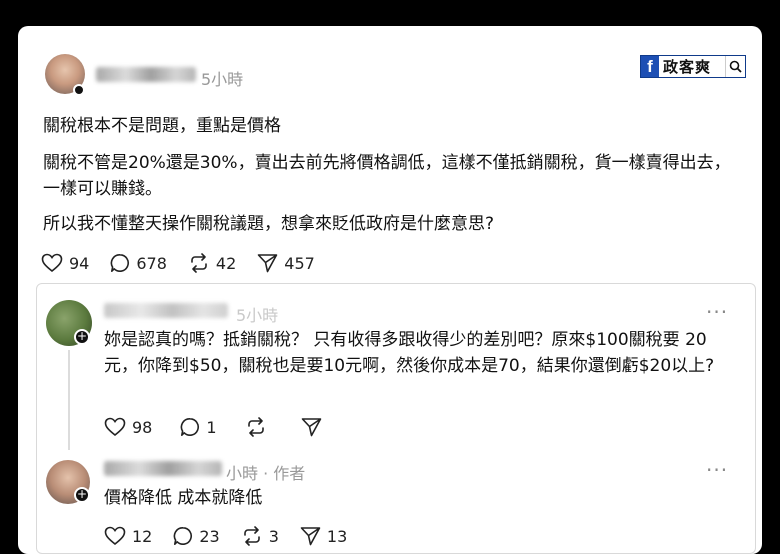 The width and height of the screenshot is (780, 554). I want to click on like-button: 12, so click(128, 536).